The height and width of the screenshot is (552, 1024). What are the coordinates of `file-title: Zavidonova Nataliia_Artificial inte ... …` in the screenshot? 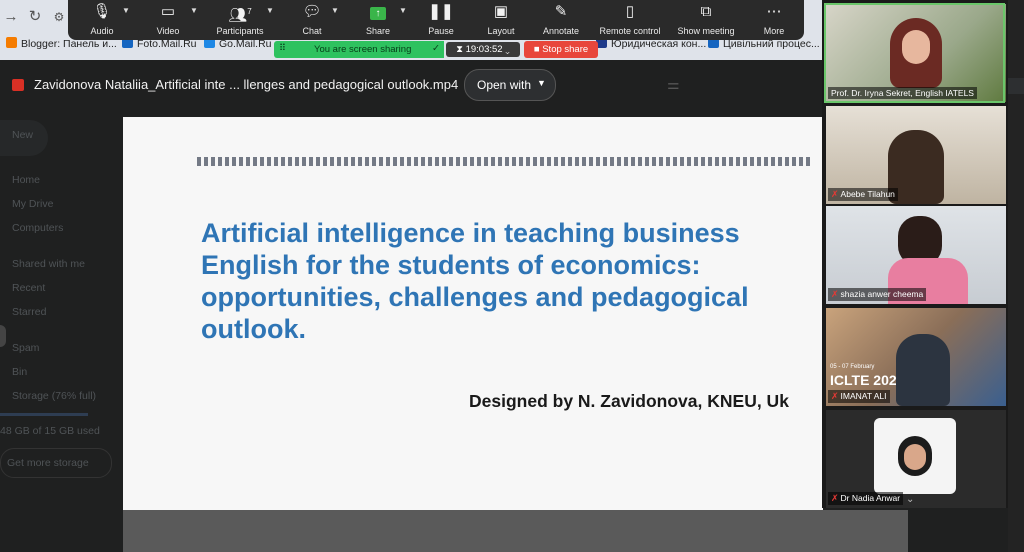 It's located at (246, 84).